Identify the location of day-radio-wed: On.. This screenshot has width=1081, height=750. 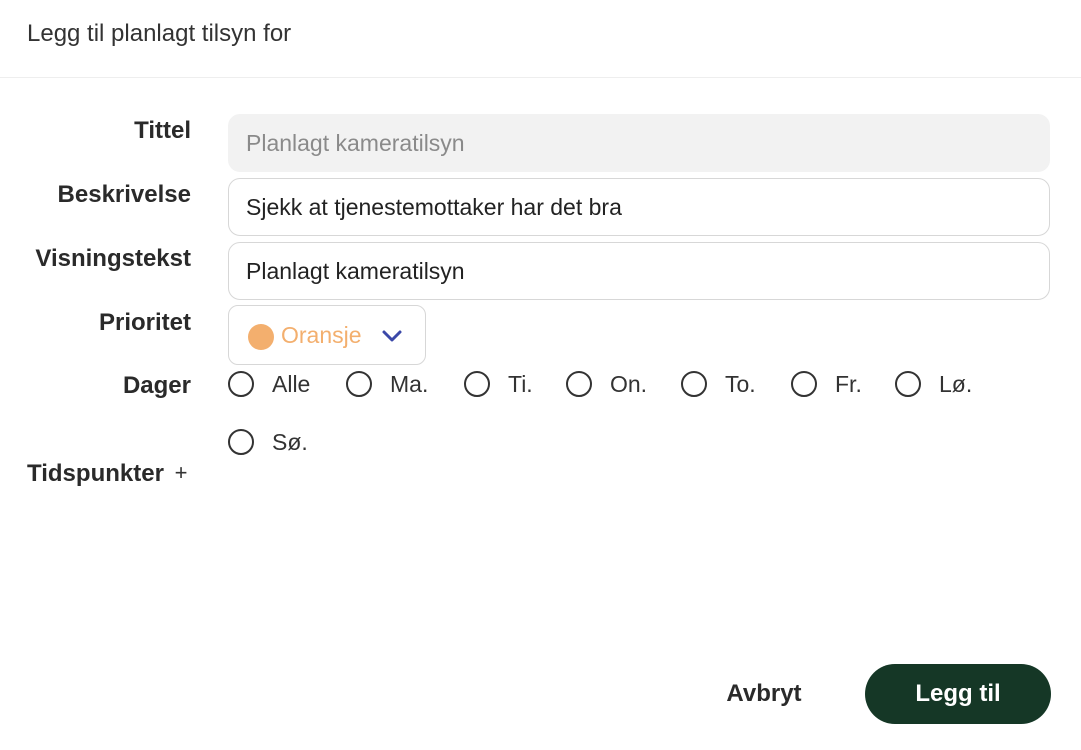
(606, 384).